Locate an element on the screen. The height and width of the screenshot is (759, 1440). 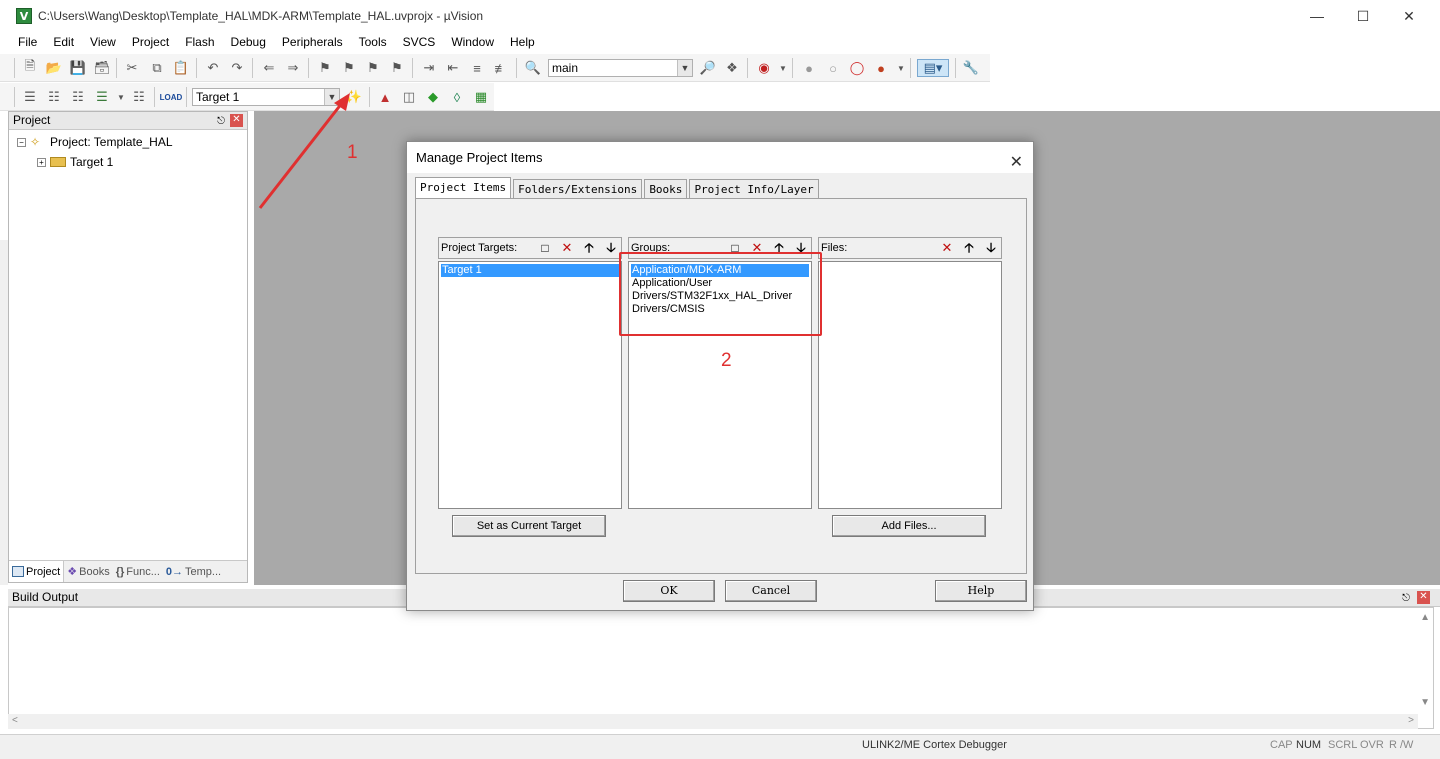
stop-build-icon: ☷ is located at coordinates (139, 97).